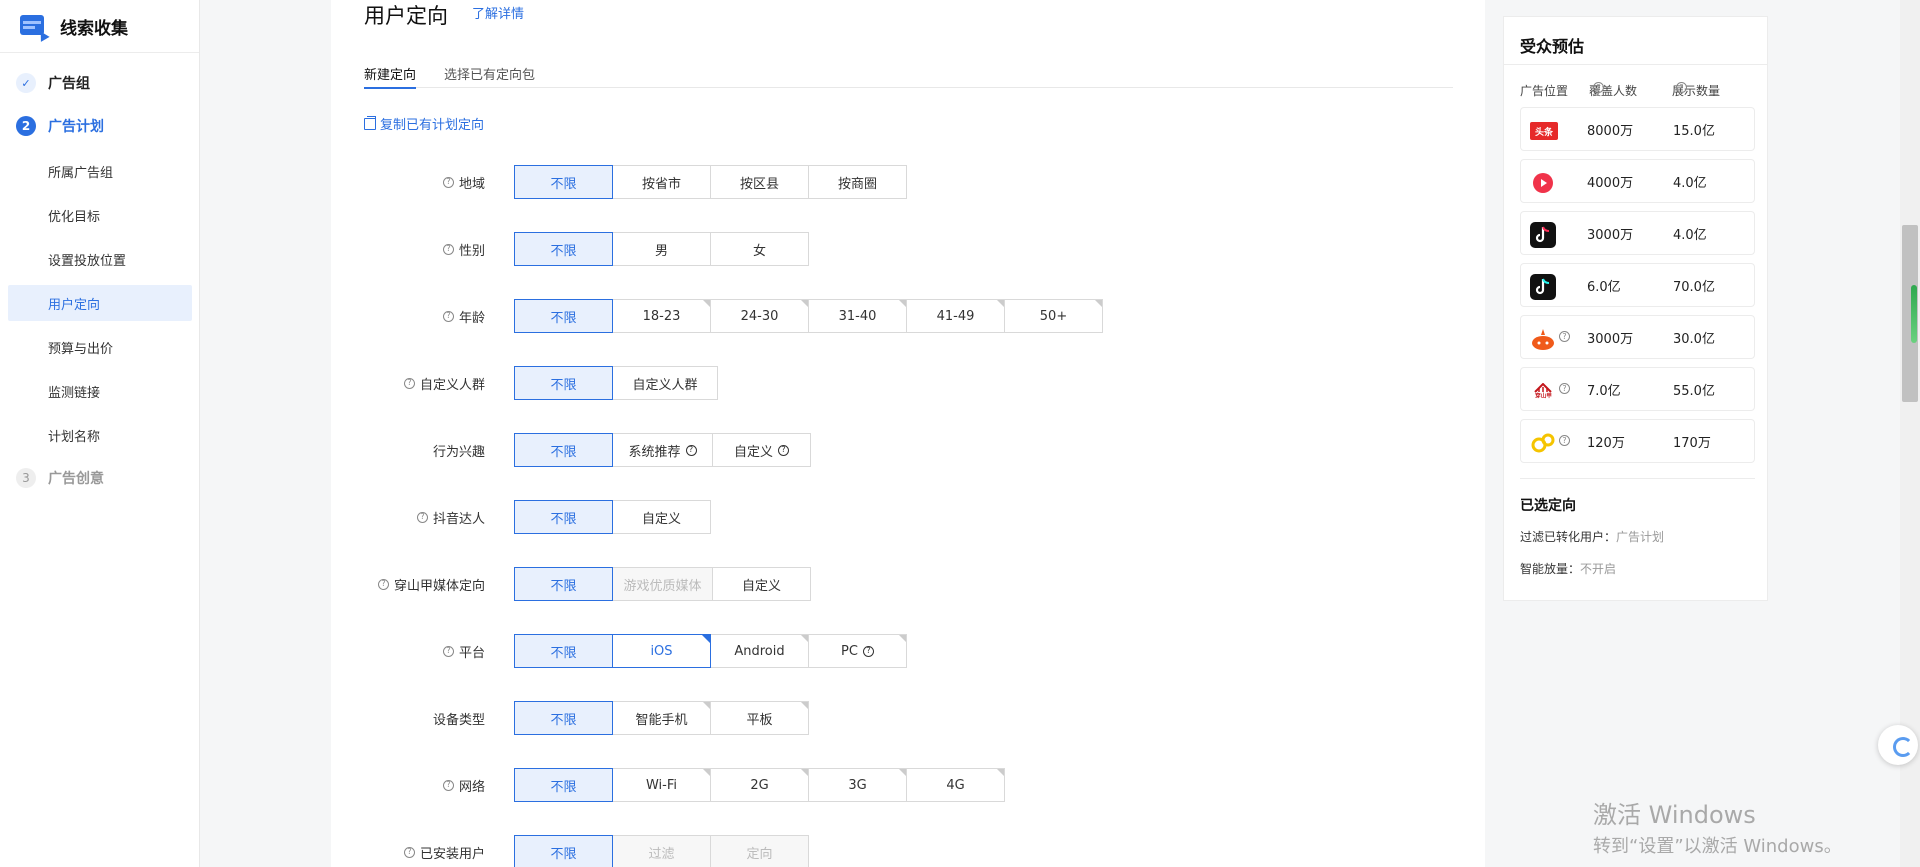 The width and height of the screenshot is (1920, 867). I want to click on tab-existing-package: 选择已有定向包, so click(489, 73).